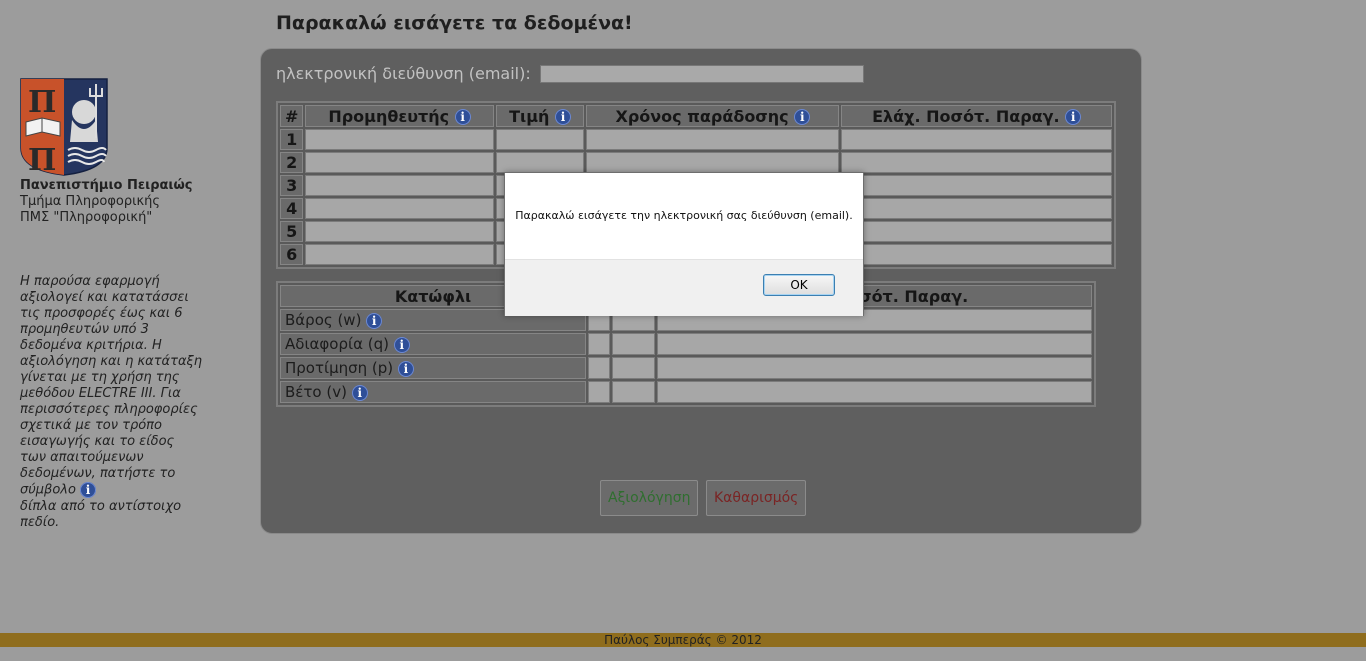 This screenshot has height=661, width=1366. I want to click on header-number: #, so click(292, 116).